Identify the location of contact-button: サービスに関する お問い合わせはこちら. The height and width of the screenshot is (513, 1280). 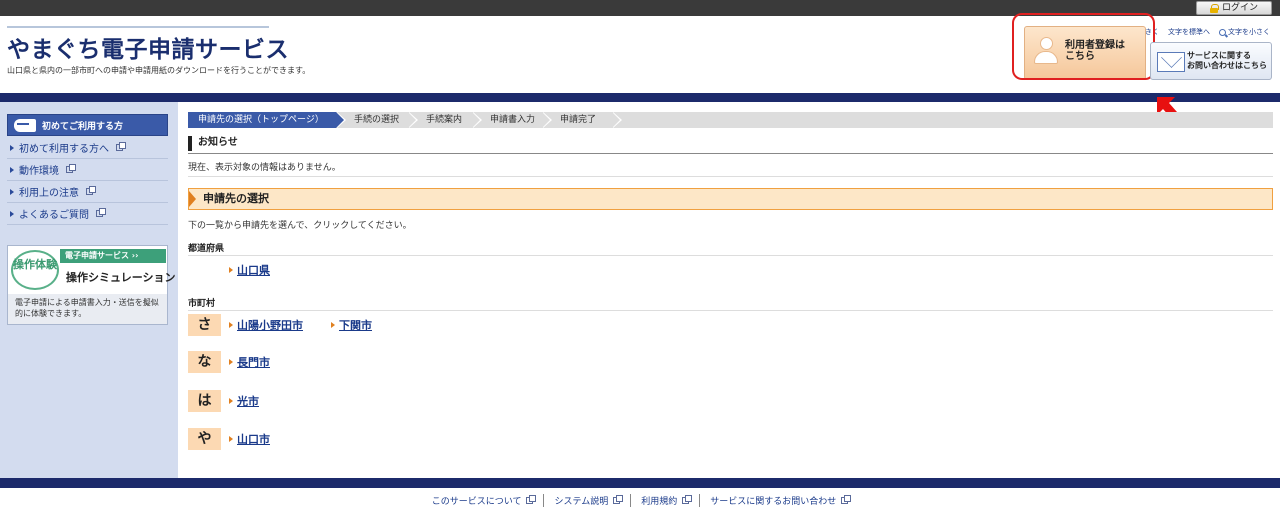
(1211, 61).